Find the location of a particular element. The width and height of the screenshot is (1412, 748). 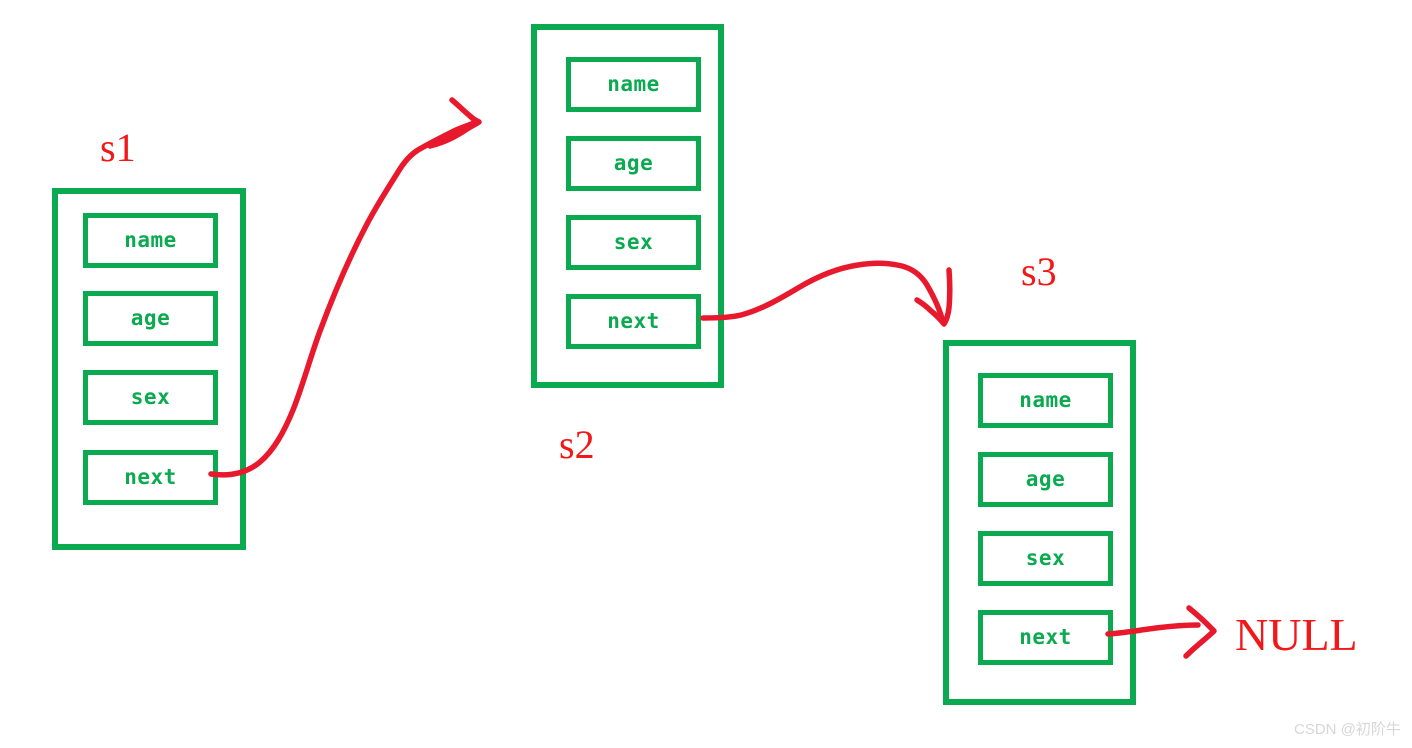

field-s2-sex: sex is located at coordinates (633, 242).